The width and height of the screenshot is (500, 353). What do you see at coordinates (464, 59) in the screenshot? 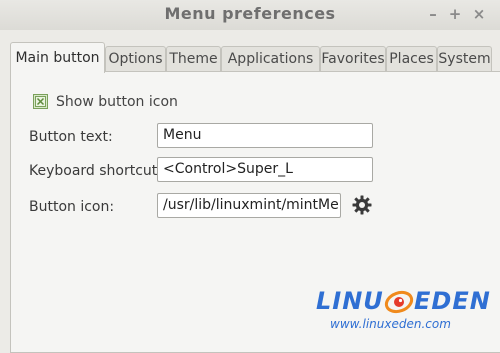
I see `tab-system: System` at bounding box center [464, 59].